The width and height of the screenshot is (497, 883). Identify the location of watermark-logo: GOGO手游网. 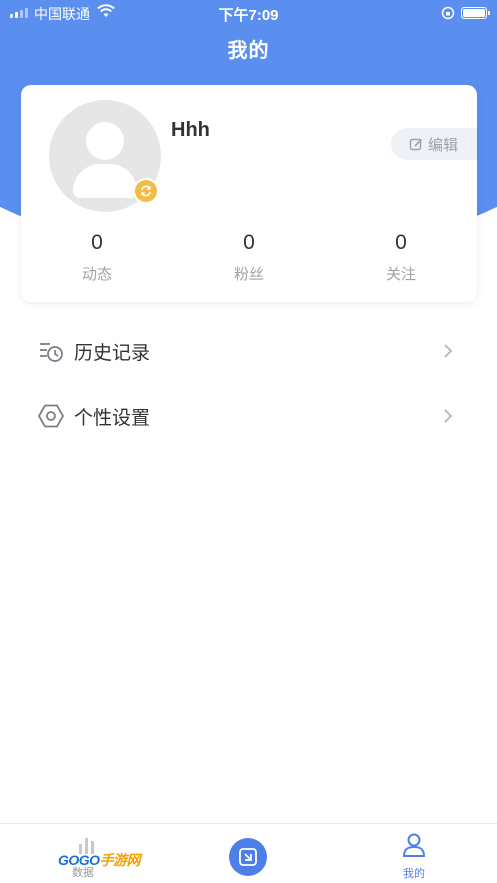
(99, 860).